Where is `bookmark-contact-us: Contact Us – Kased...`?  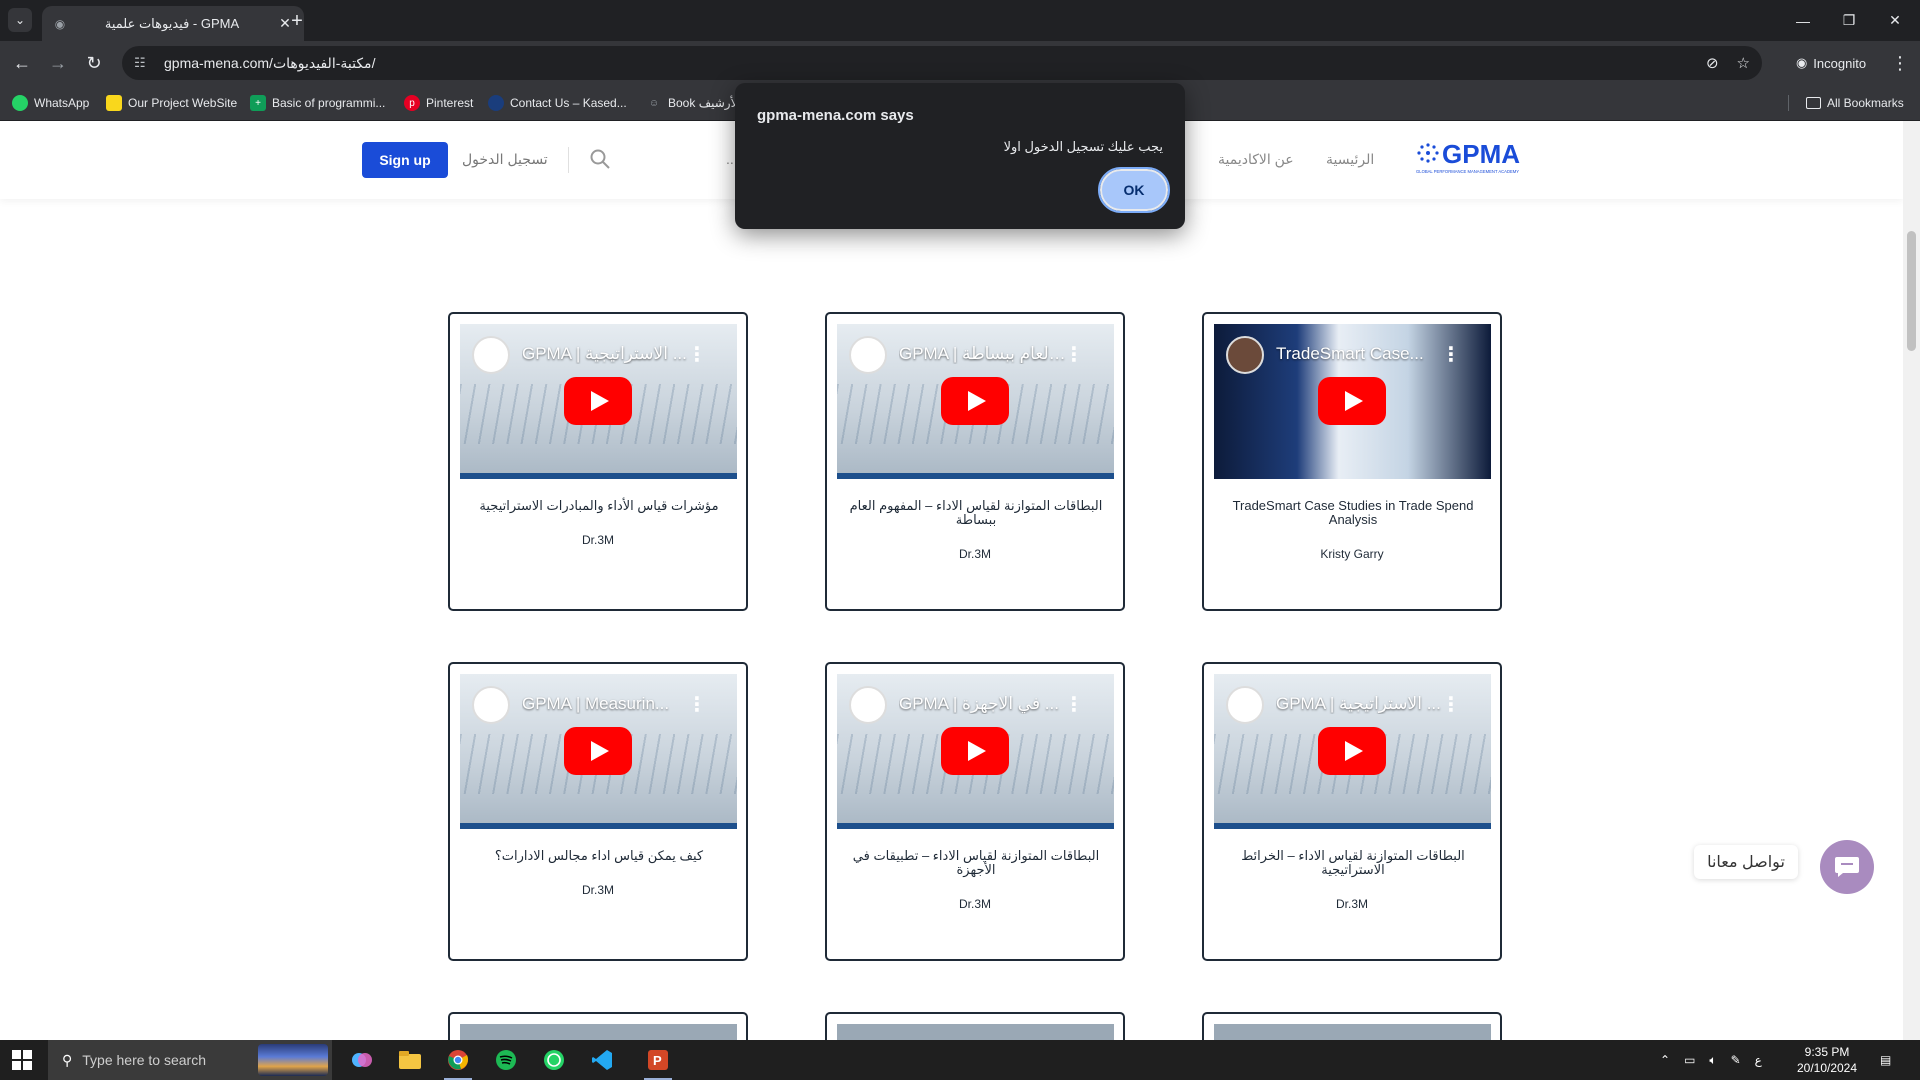 bookmark-contact-us: Contact Us – Kased... is located at coordinates (557, 103).